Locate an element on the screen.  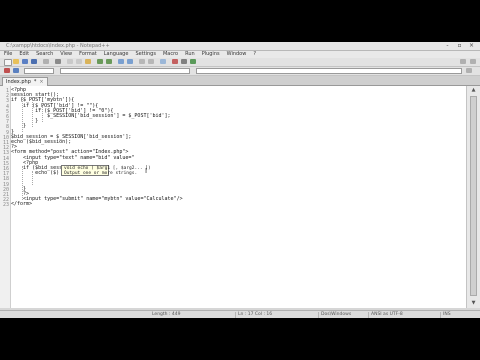
code-line: echo ($bid_session); is located at coordinates (41, 142).